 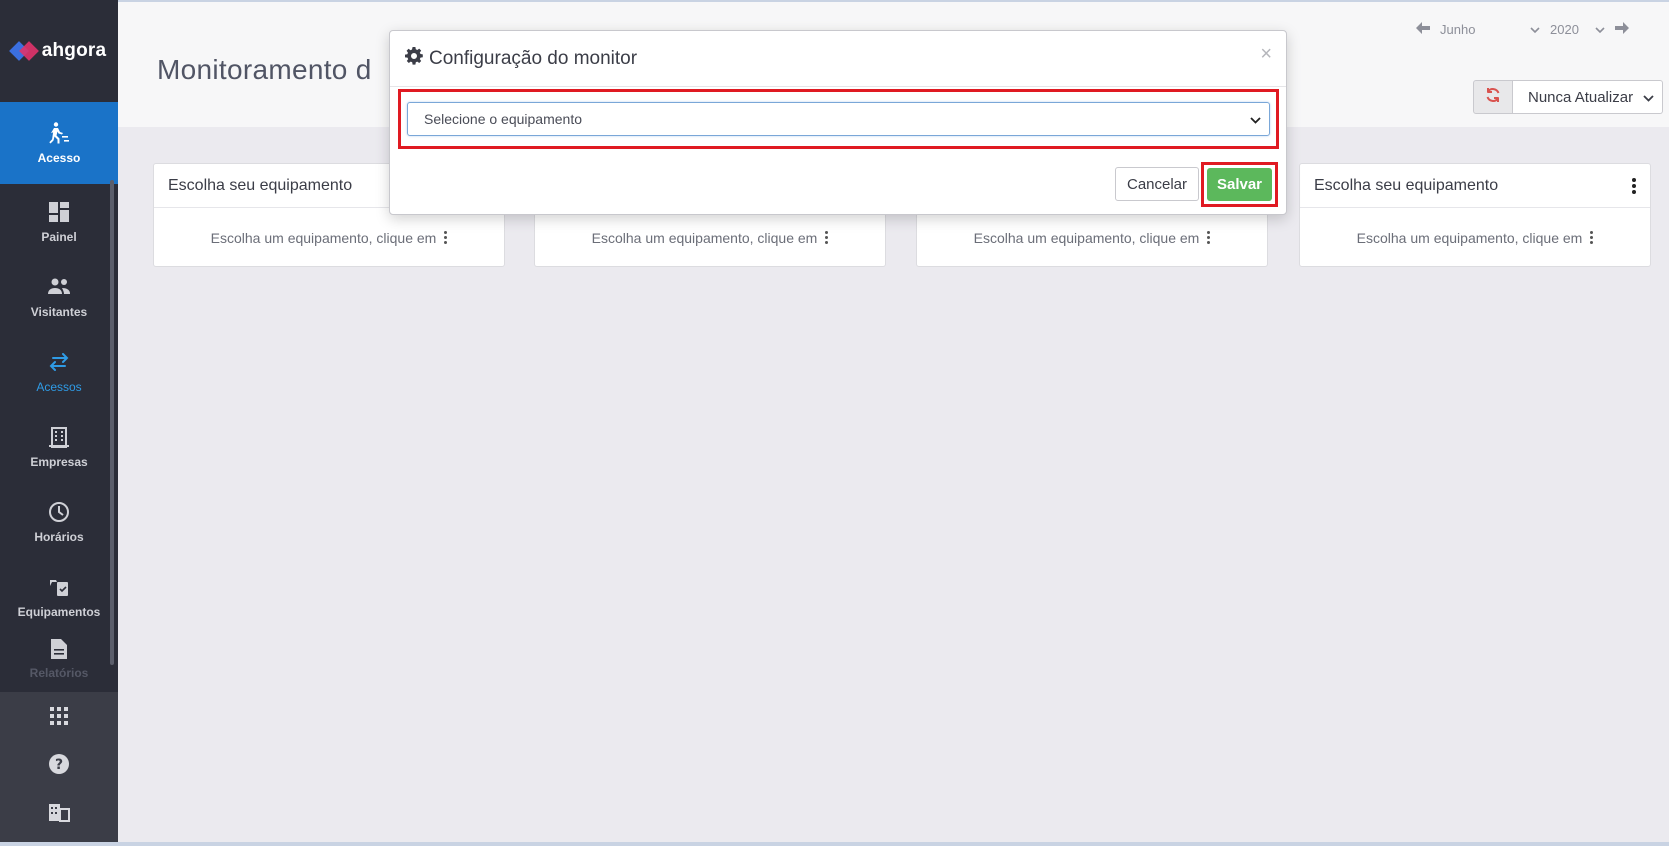 What do you see at coordinates (59, 461) in the screenshot?
I see `sidebar-item-label: Empresas` at bounding box center [59, 461].